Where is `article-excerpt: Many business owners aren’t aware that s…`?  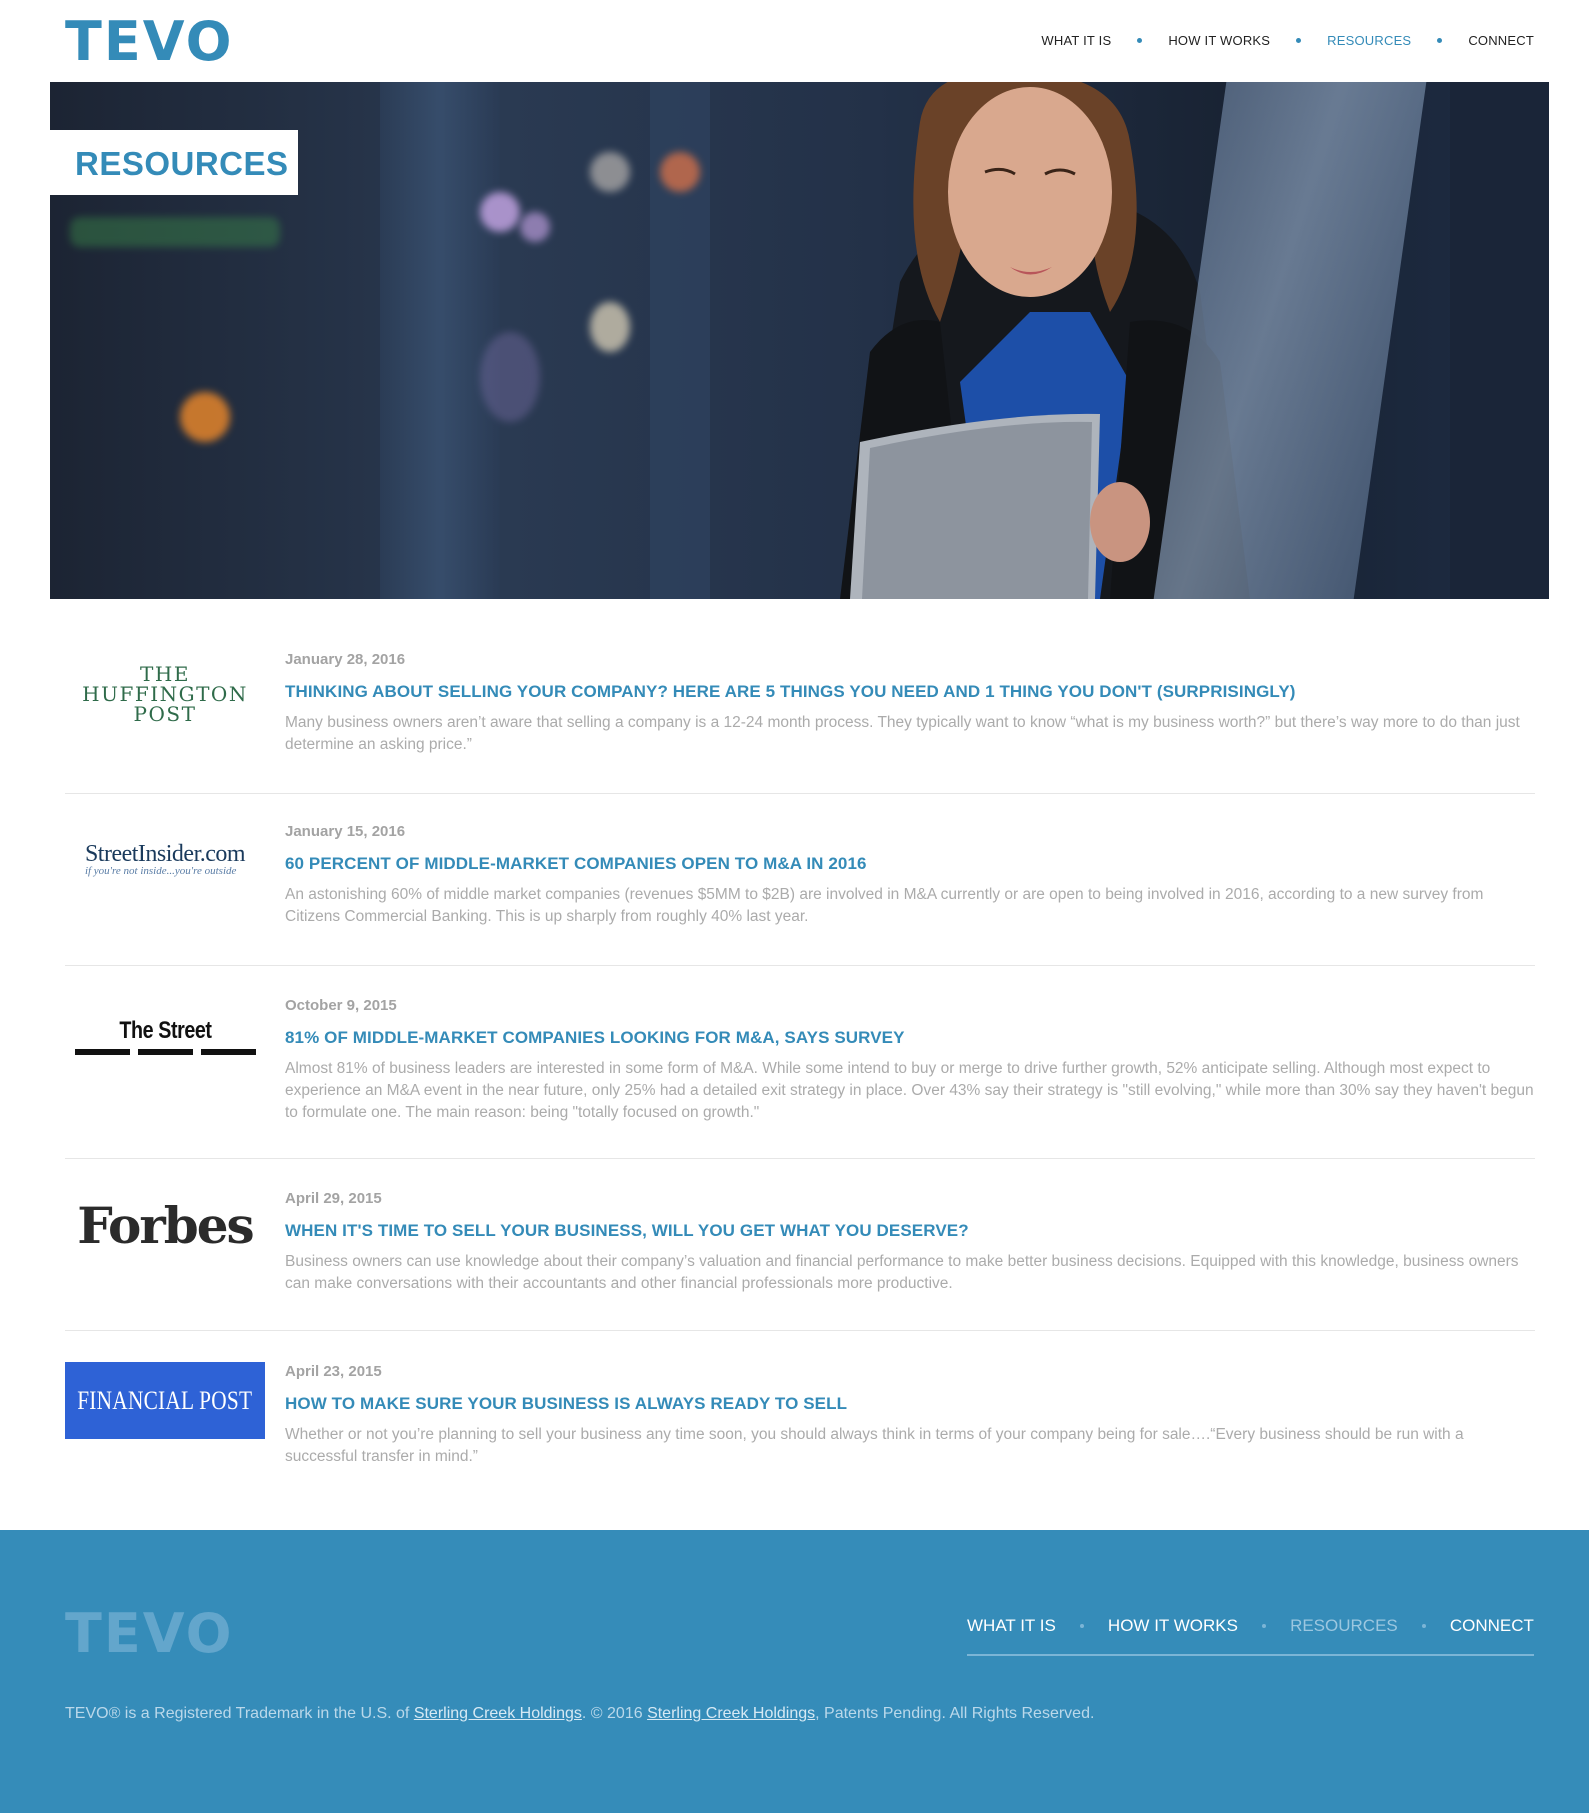 article-excerpt: Many business owners aren’t aware that s… is located at coordinates (902, 733).